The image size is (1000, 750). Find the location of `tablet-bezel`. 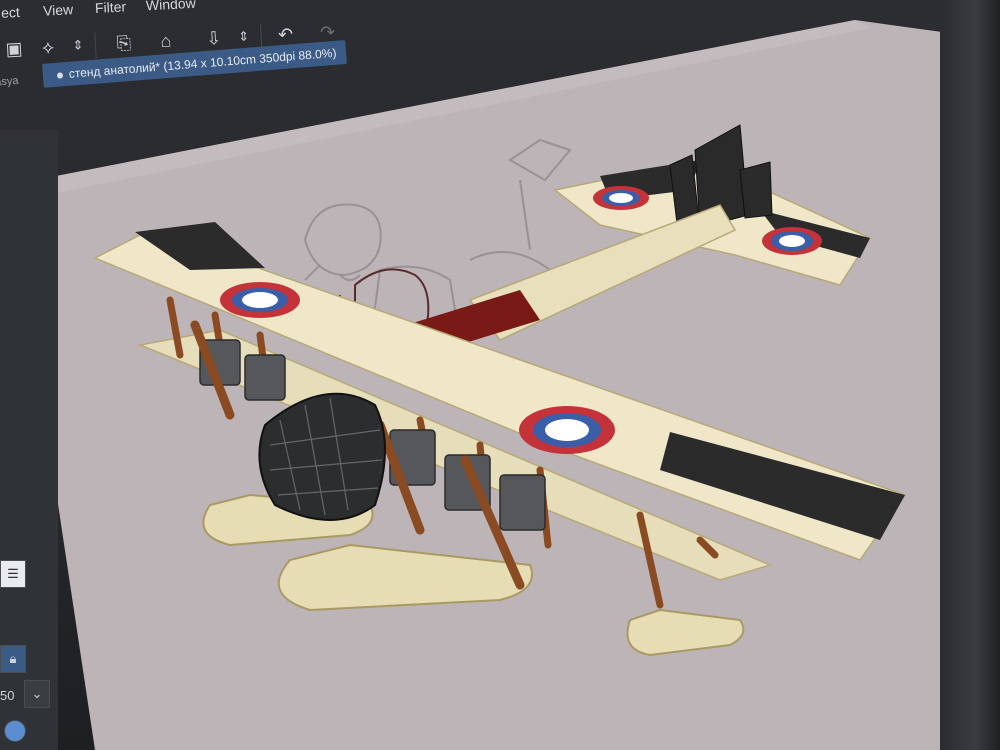

tablet-bezel is located at coordinates (970, 375).